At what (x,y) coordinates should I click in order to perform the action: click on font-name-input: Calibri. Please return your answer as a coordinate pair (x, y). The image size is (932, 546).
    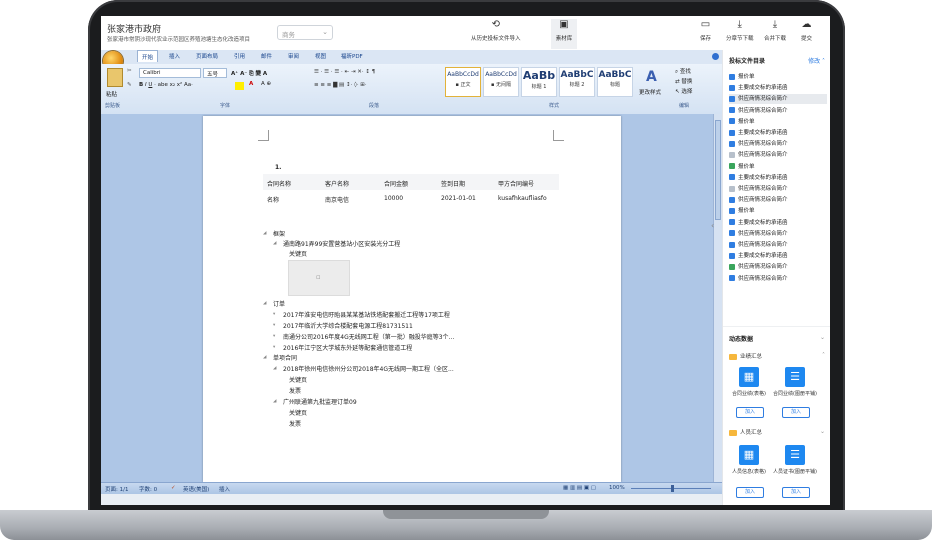
    Looking at the image, I should click on (170, 73).